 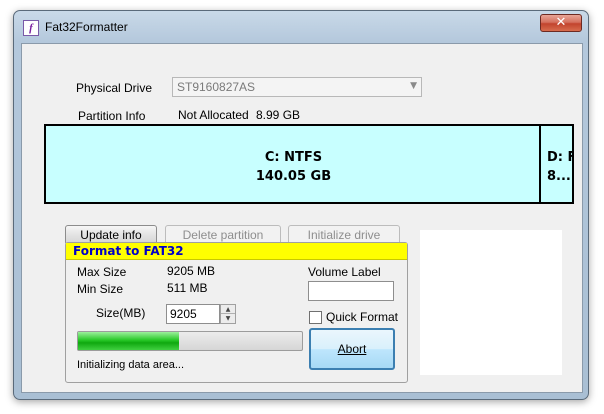 I want to click on partition-info-size: 8.99 GB, so click(x=278, y=115).